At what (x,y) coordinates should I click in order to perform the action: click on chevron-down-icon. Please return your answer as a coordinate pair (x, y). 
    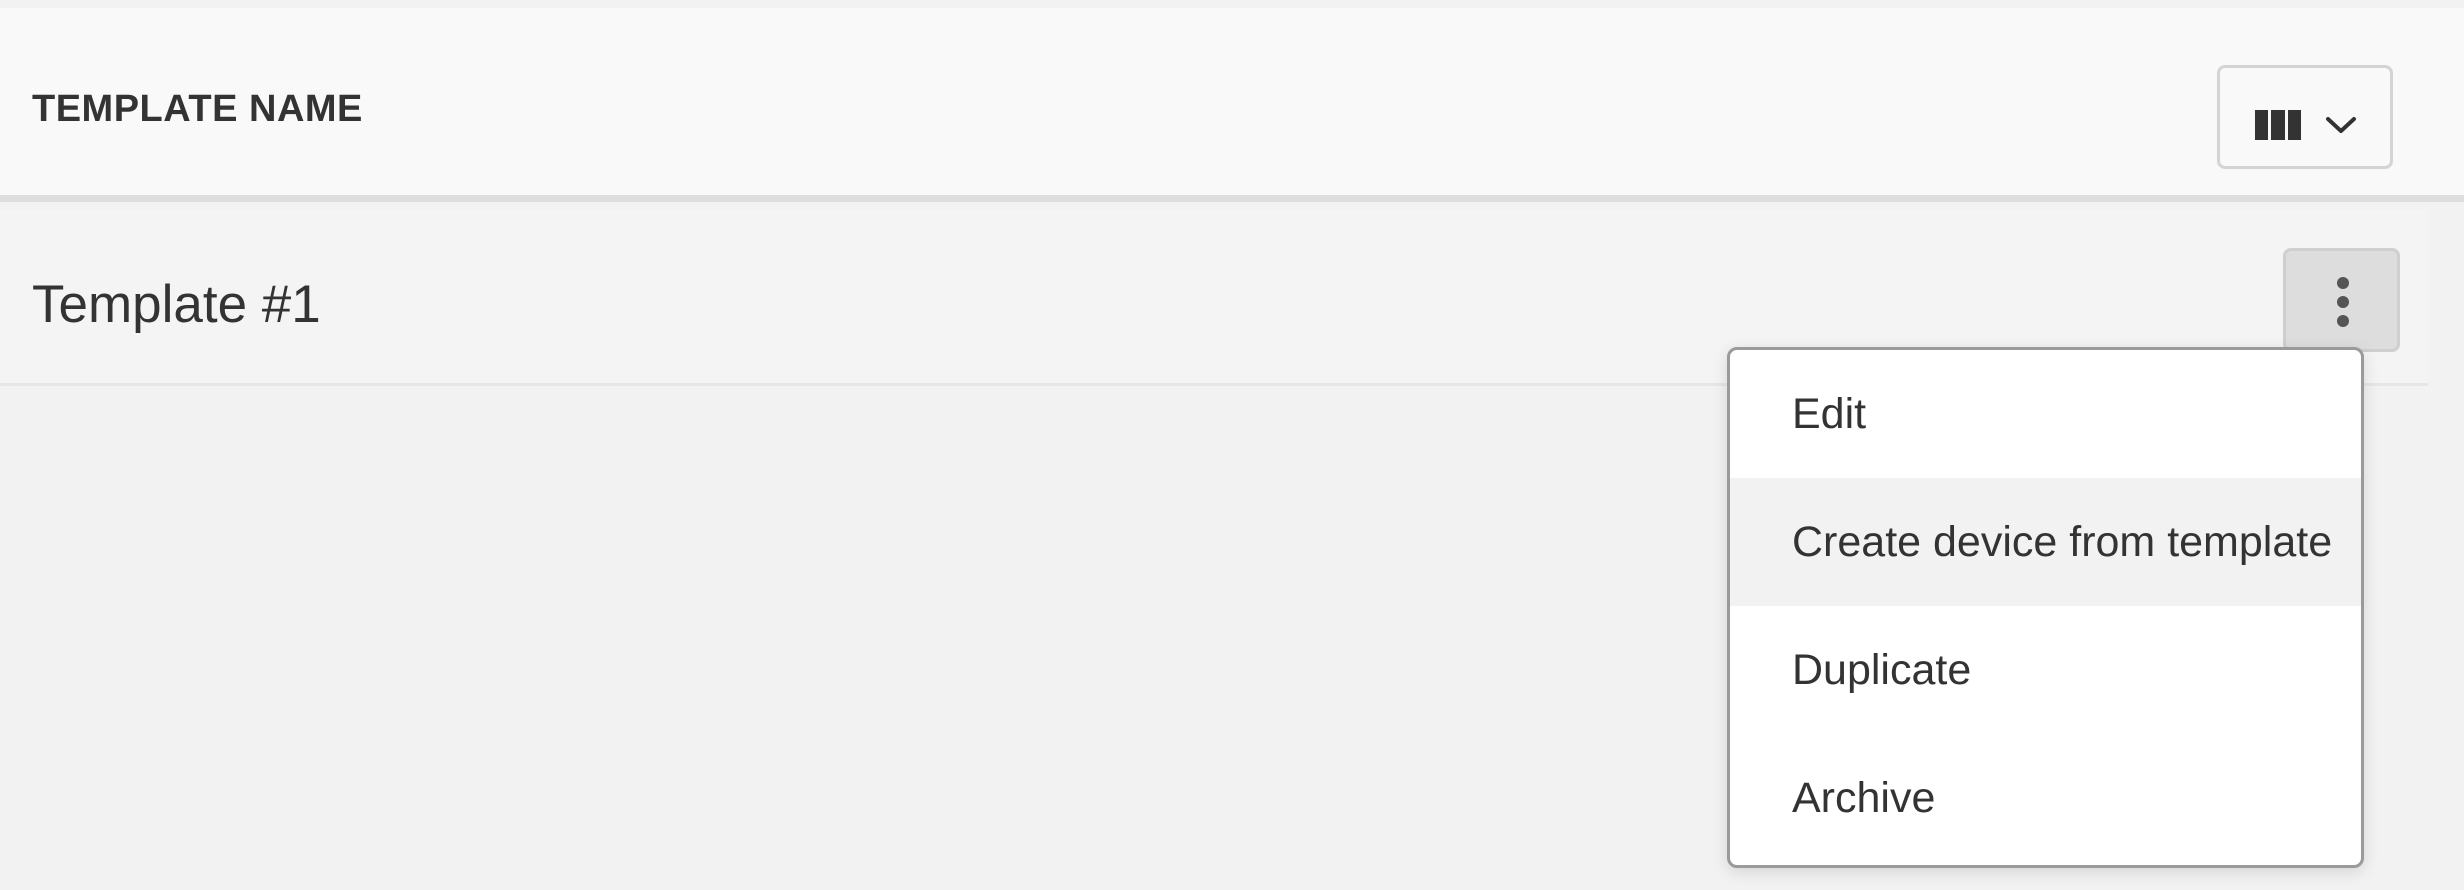
    Looking at the image, I should click on (2341, 125).